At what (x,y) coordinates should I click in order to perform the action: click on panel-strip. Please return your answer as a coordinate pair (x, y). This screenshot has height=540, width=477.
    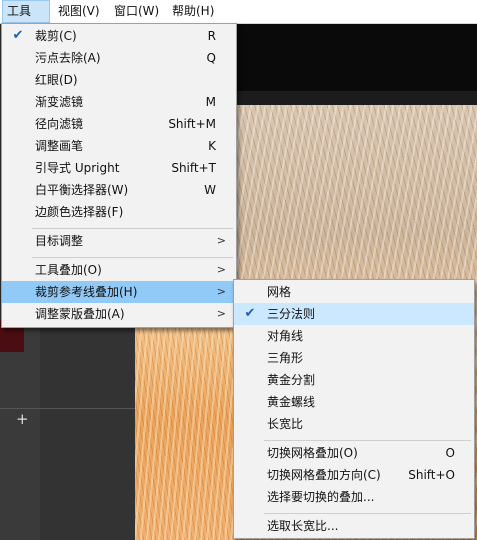
    Looking at the image, I should click on (87, 430).